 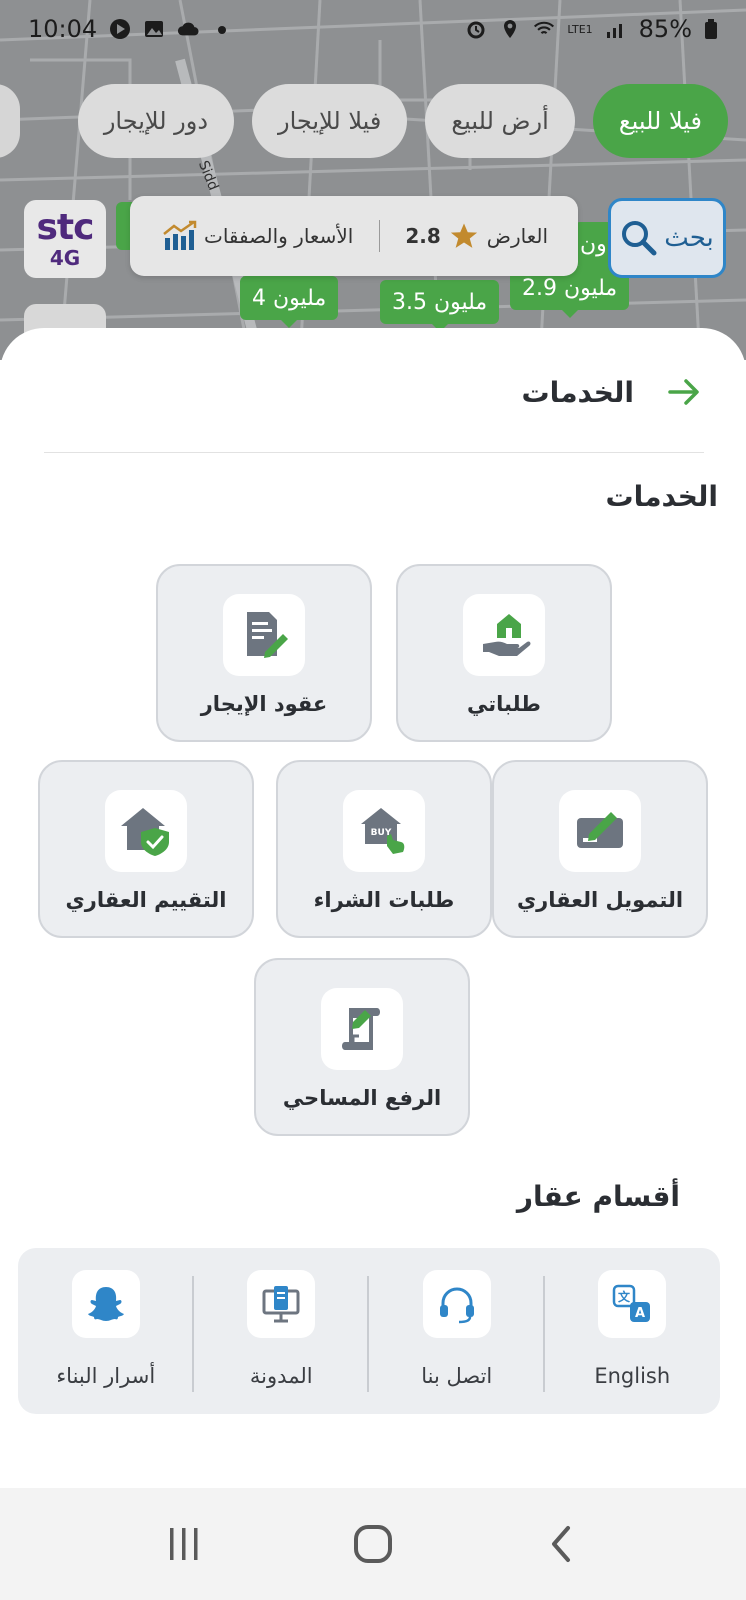 I want to click on blog-board-icon, so click(x=281, y=1304).